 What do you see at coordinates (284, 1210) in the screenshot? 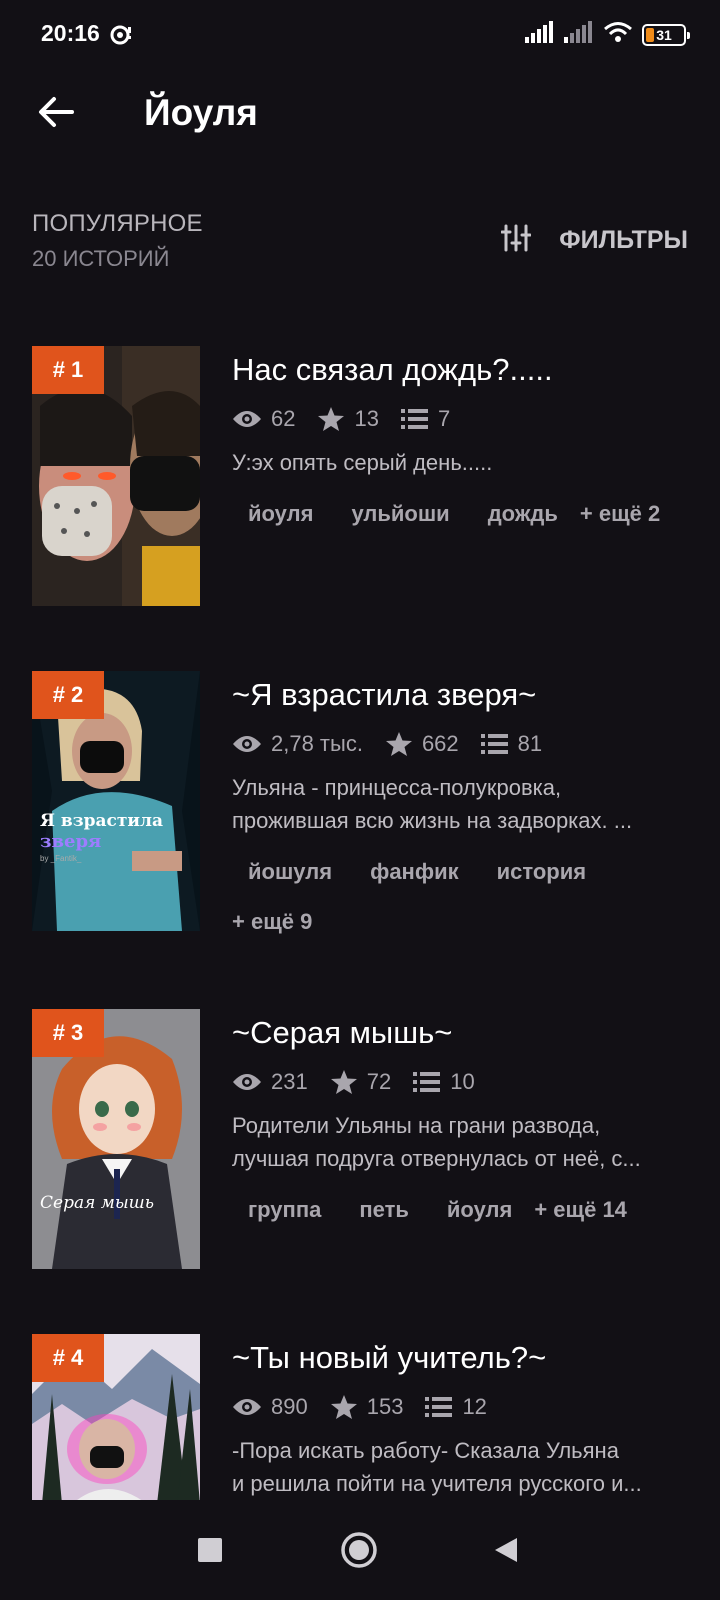
I see `tag: группа` at bounding box center [284, 1210].